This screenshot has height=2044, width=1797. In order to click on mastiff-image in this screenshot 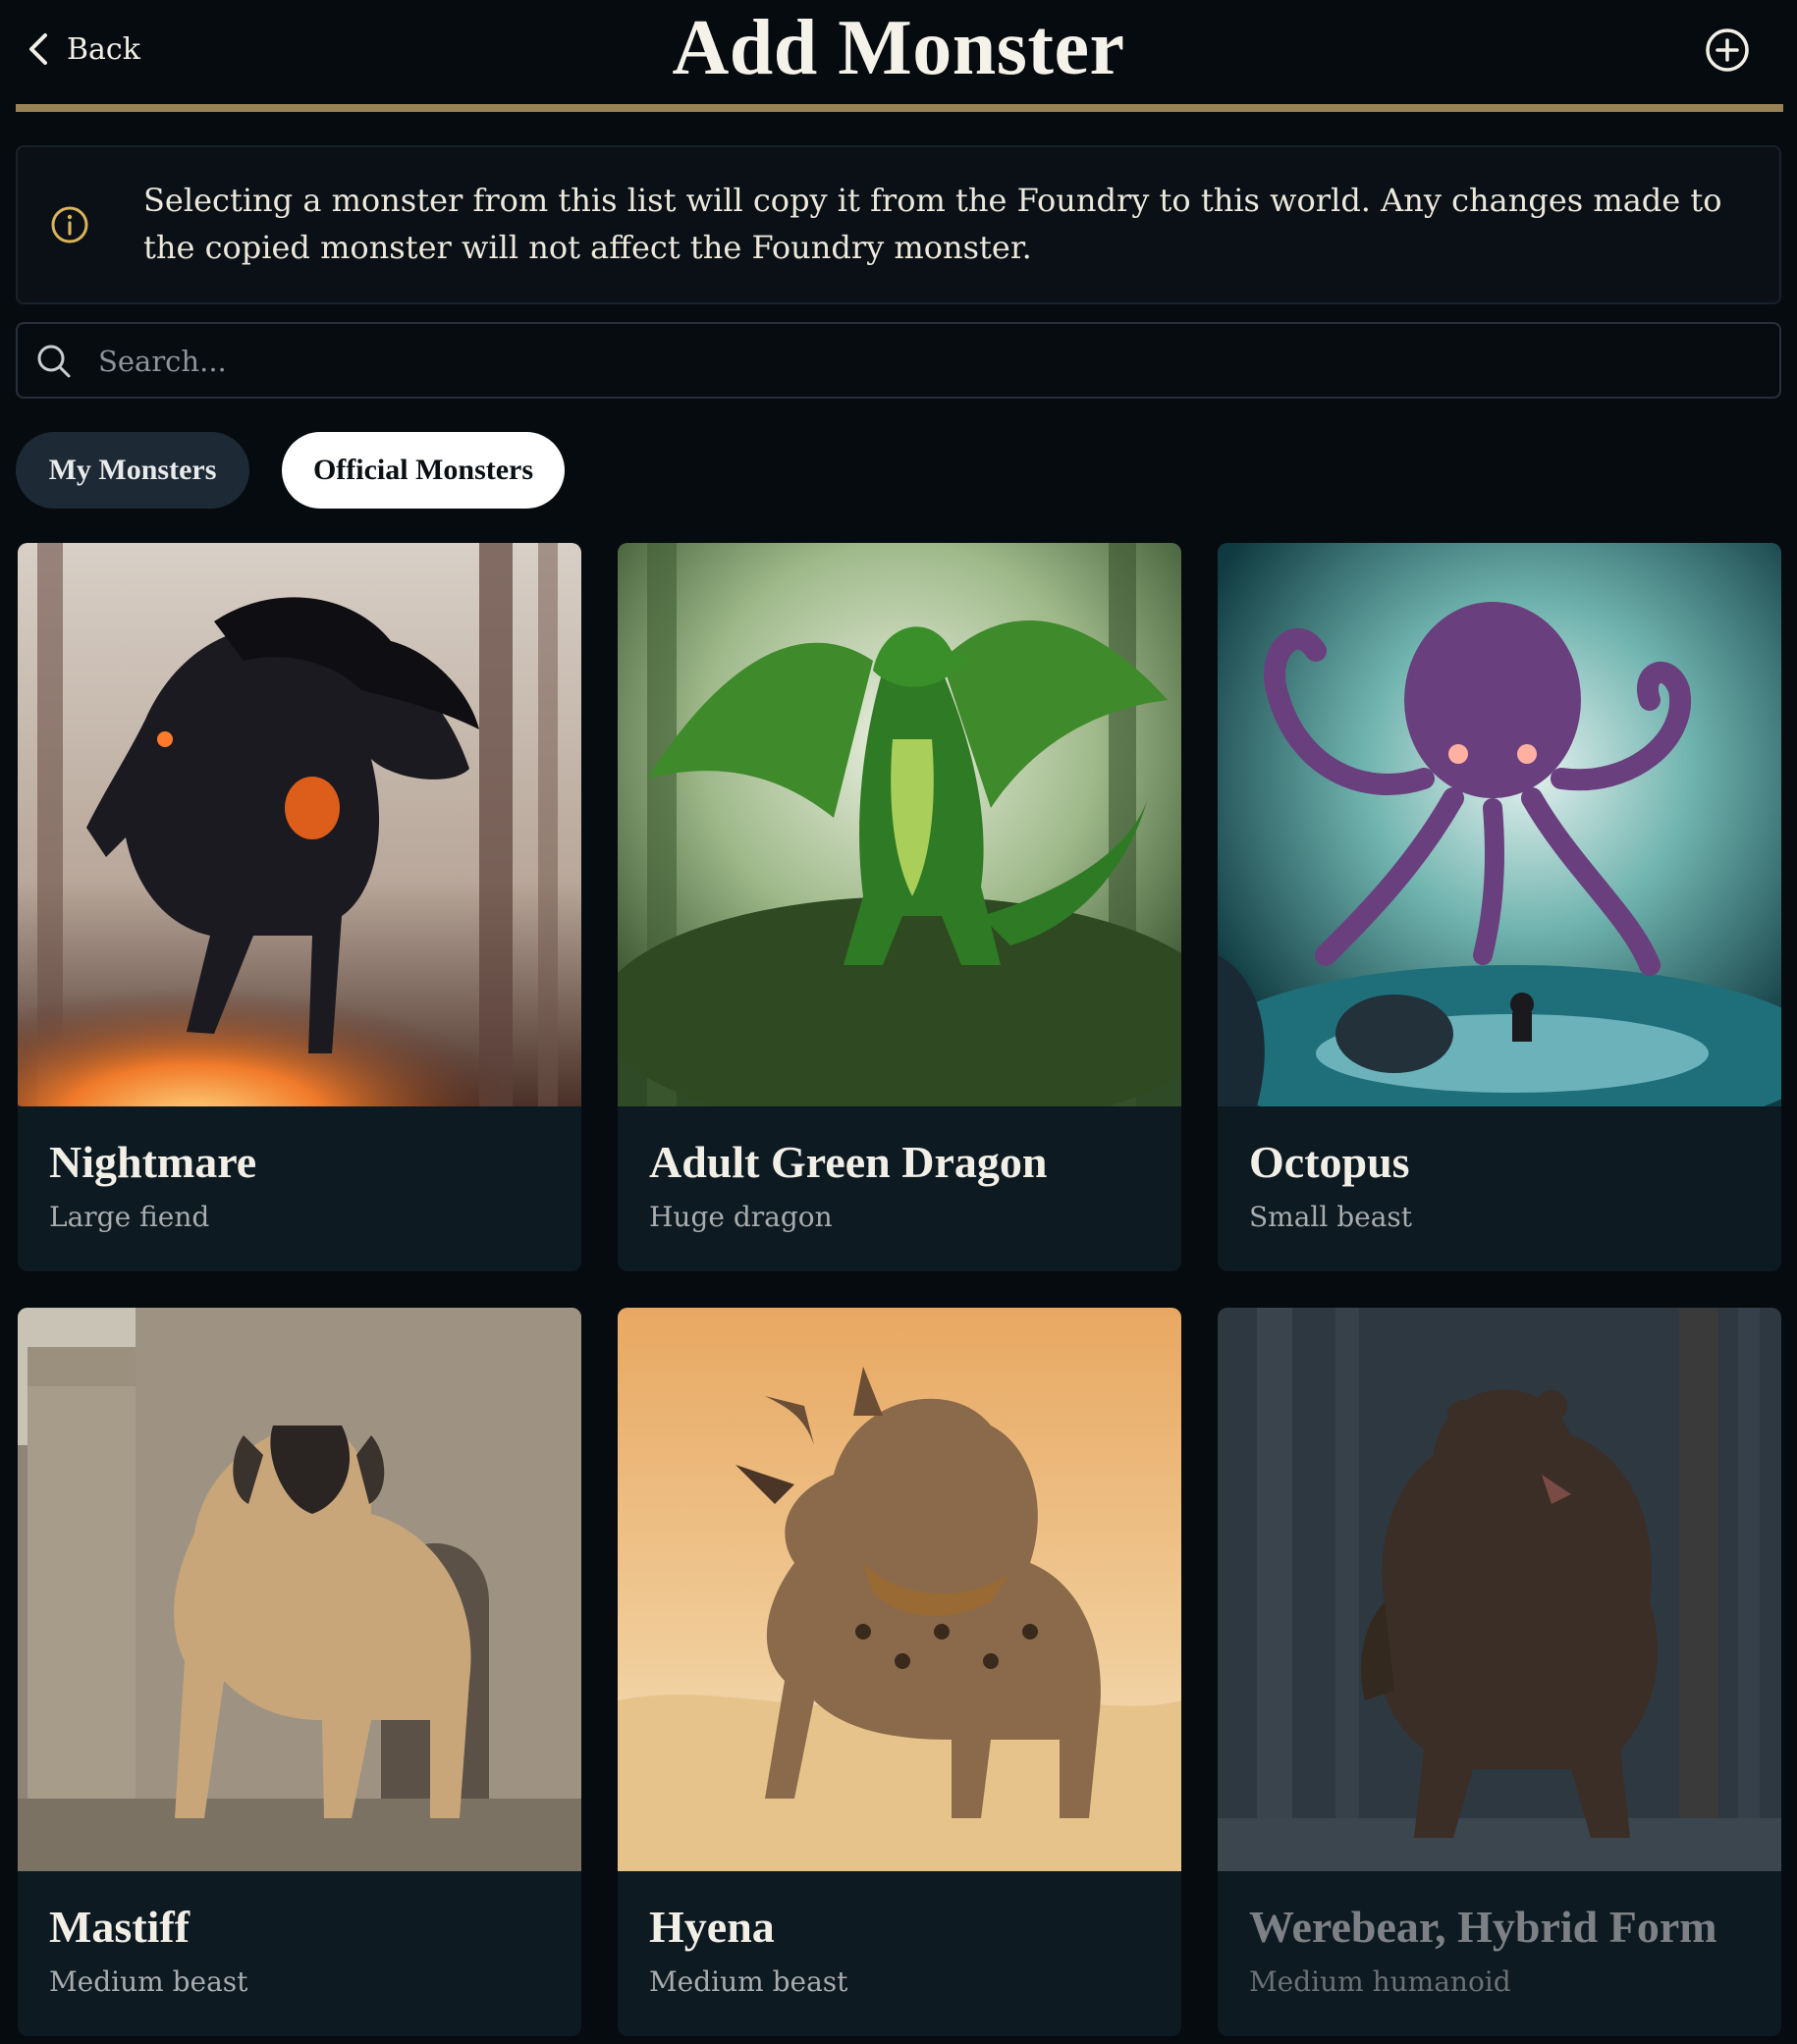, I will do `click(299, 1589)`.